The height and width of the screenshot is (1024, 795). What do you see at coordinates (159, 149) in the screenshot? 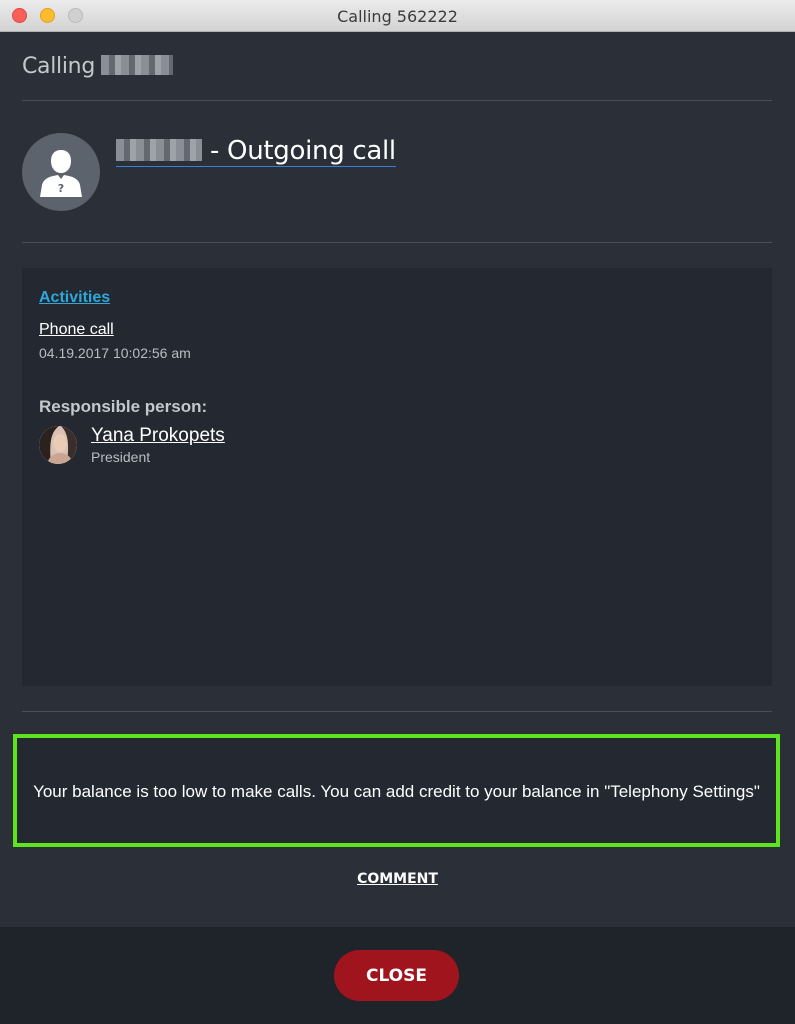
I see `redacted-contact-name` at bounding box center [159, 149].